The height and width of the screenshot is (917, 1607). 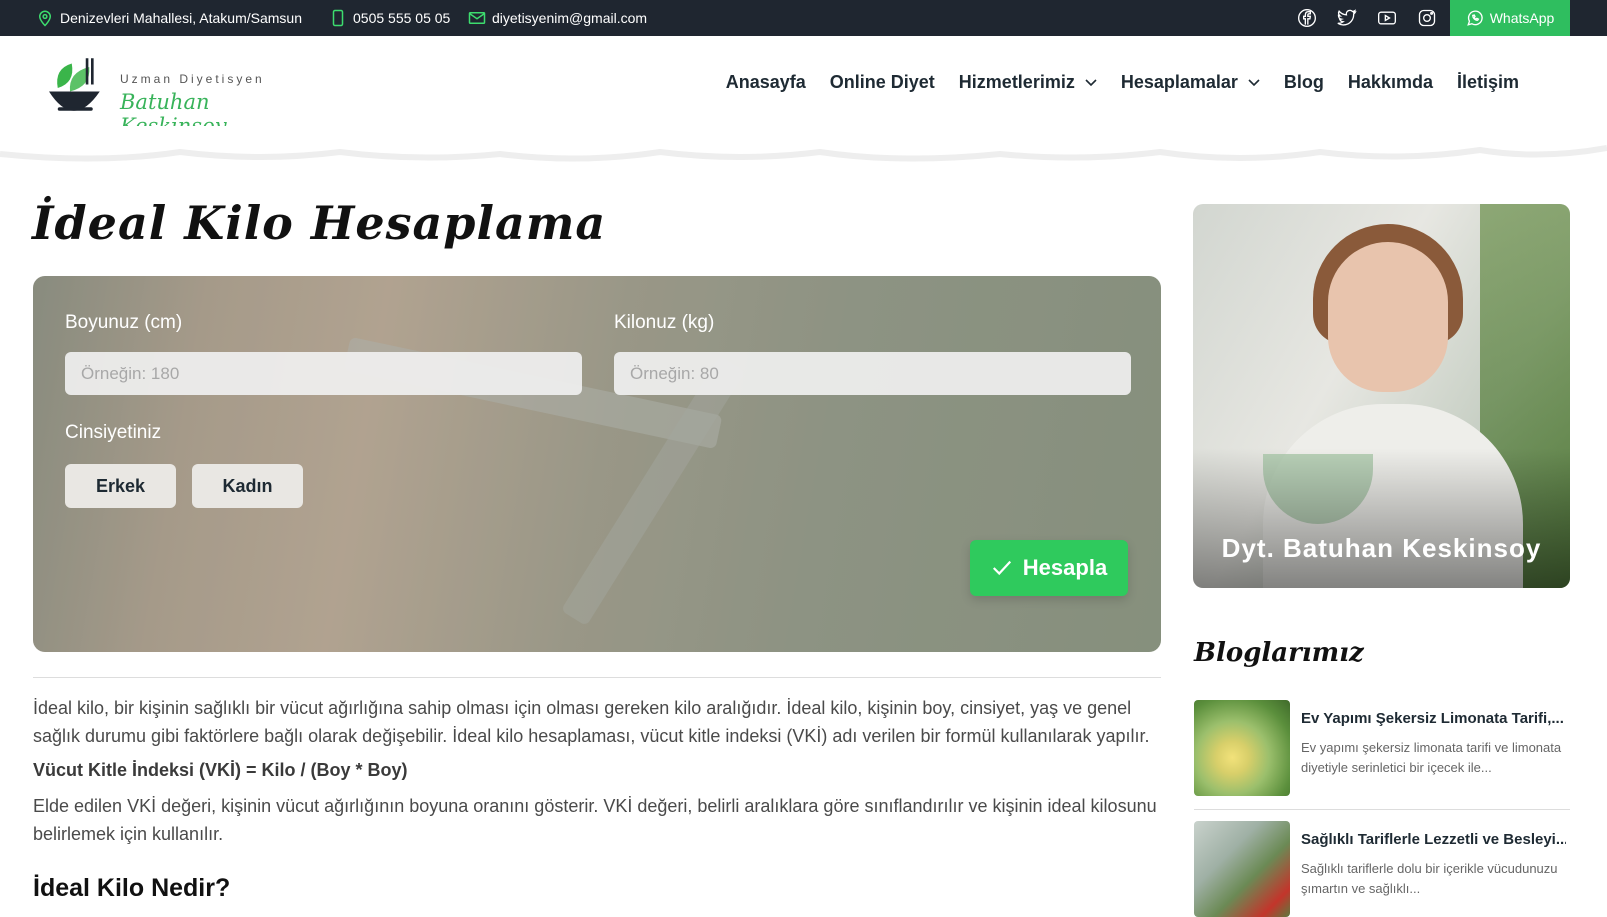 I want to click on nav-item-home: Anasayfa, so click(x=766, y=82).